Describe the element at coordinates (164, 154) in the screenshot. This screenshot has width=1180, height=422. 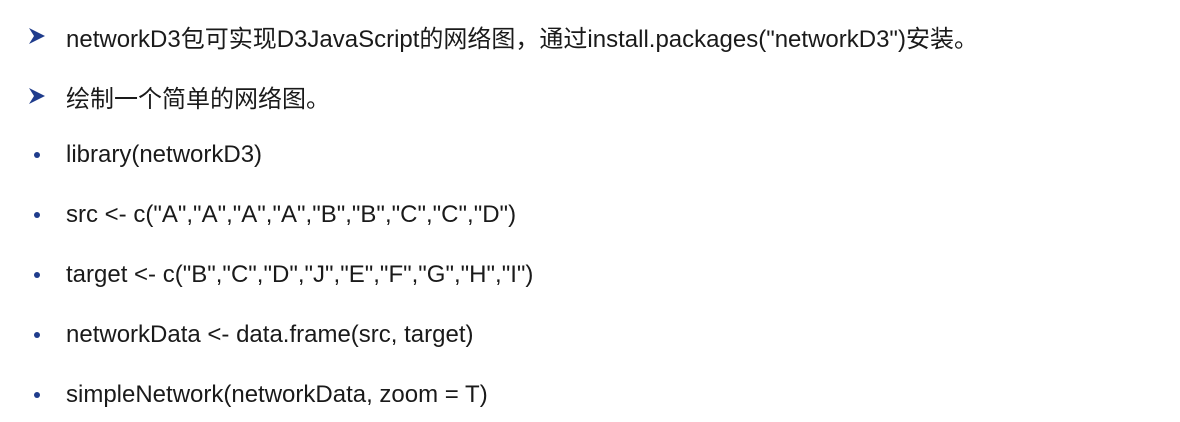
I see `code-text: library(networkD3)` at that location.